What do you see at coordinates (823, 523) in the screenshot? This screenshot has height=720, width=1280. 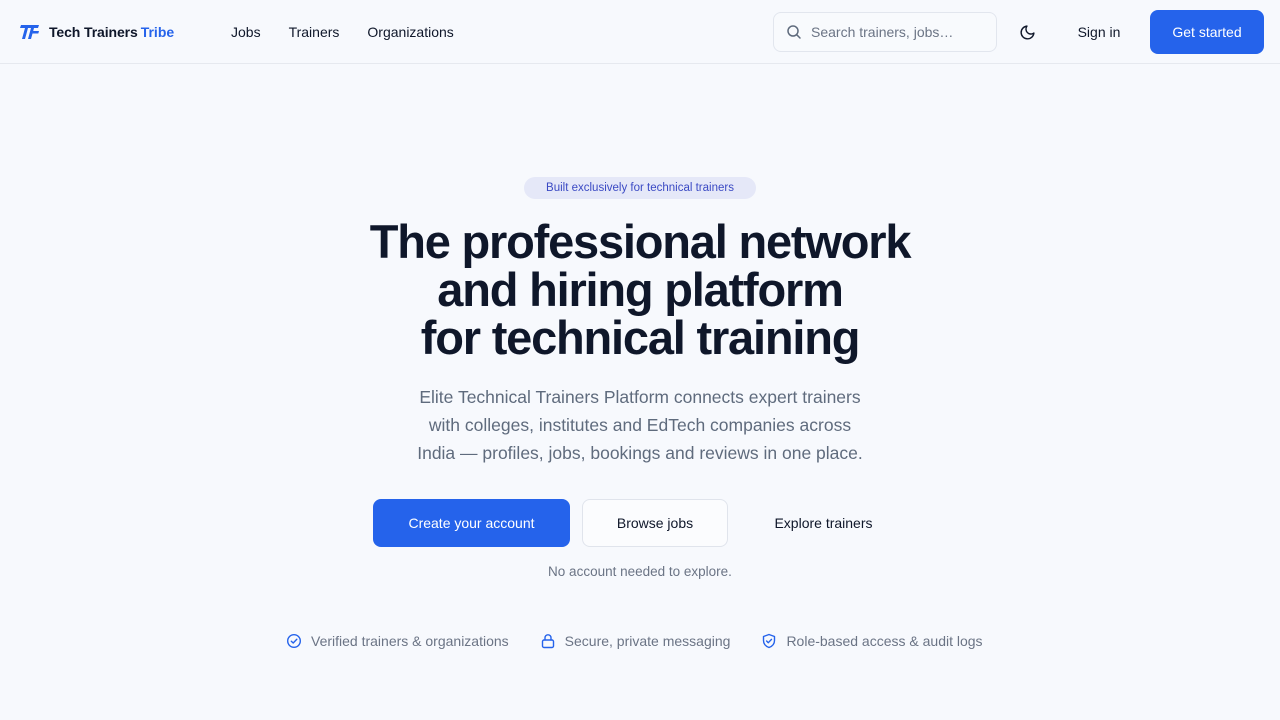 I see `explore-trainers-button: Explore trainers` at bounding box center [823, 523].